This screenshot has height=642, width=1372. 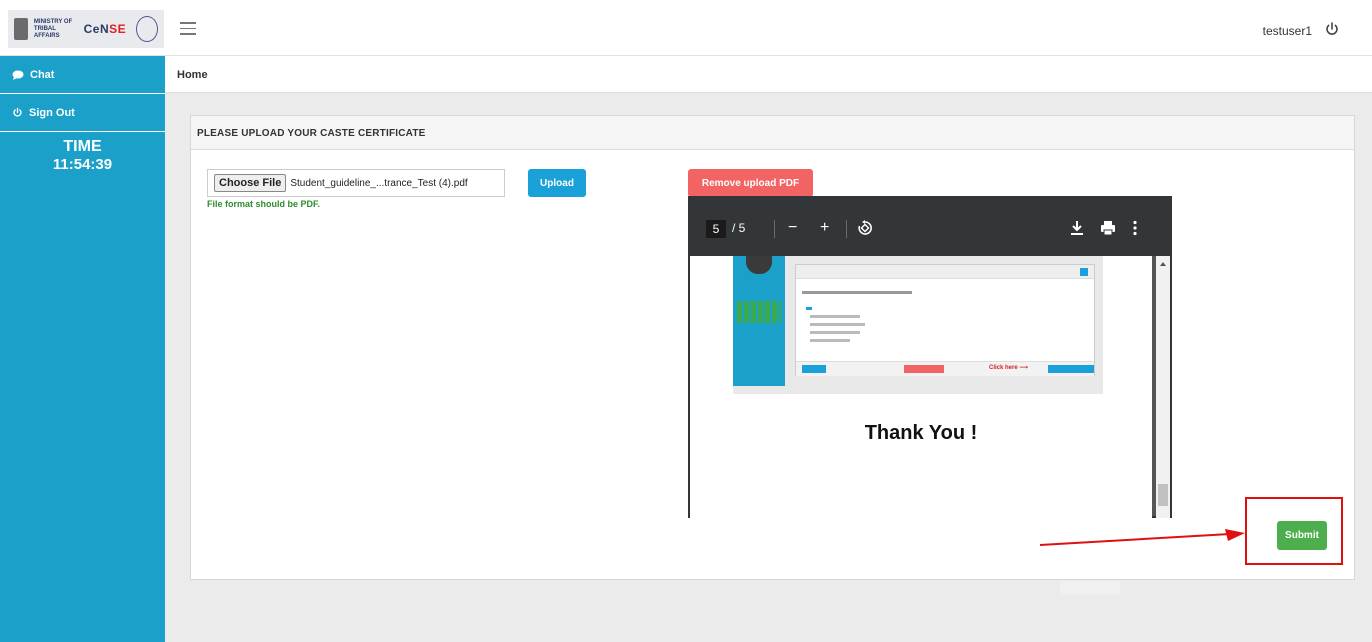 What do you see at coordinates (759, 265) in the screenshot?
I see `avatar-icon` at bounding box center [759, 265].